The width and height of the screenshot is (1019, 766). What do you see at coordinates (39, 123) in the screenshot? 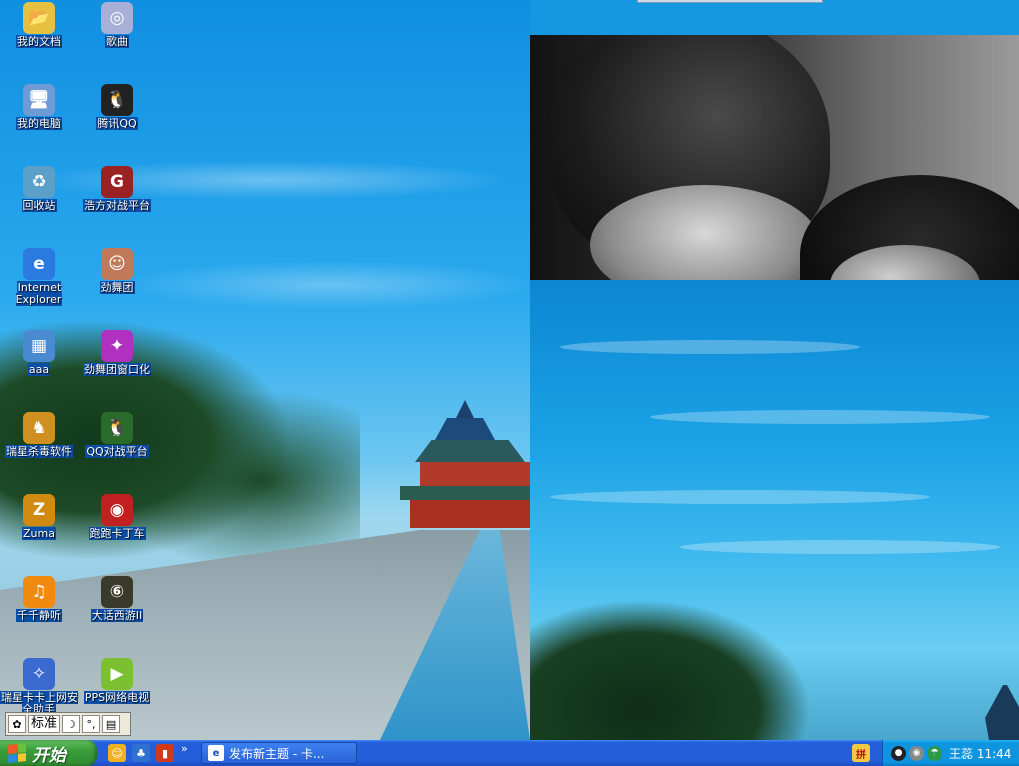
I see `desktop-icon-label: 我的电脑` at bounding box center [39, 123].